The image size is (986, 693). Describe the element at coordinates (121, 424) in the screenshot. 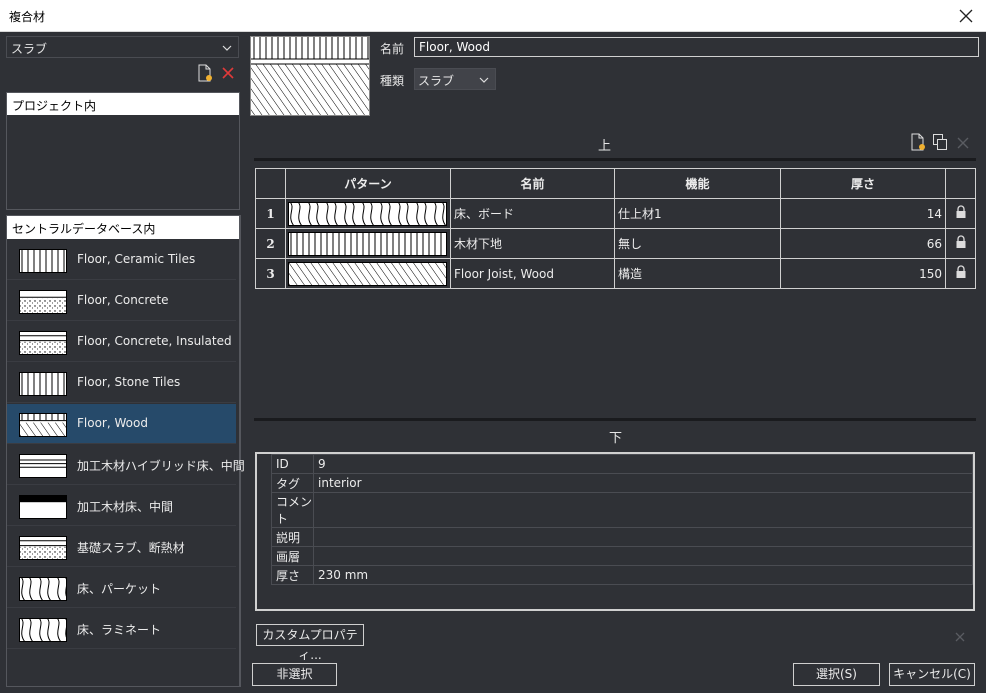

I see `list-item: Floor, Wood` at that location.